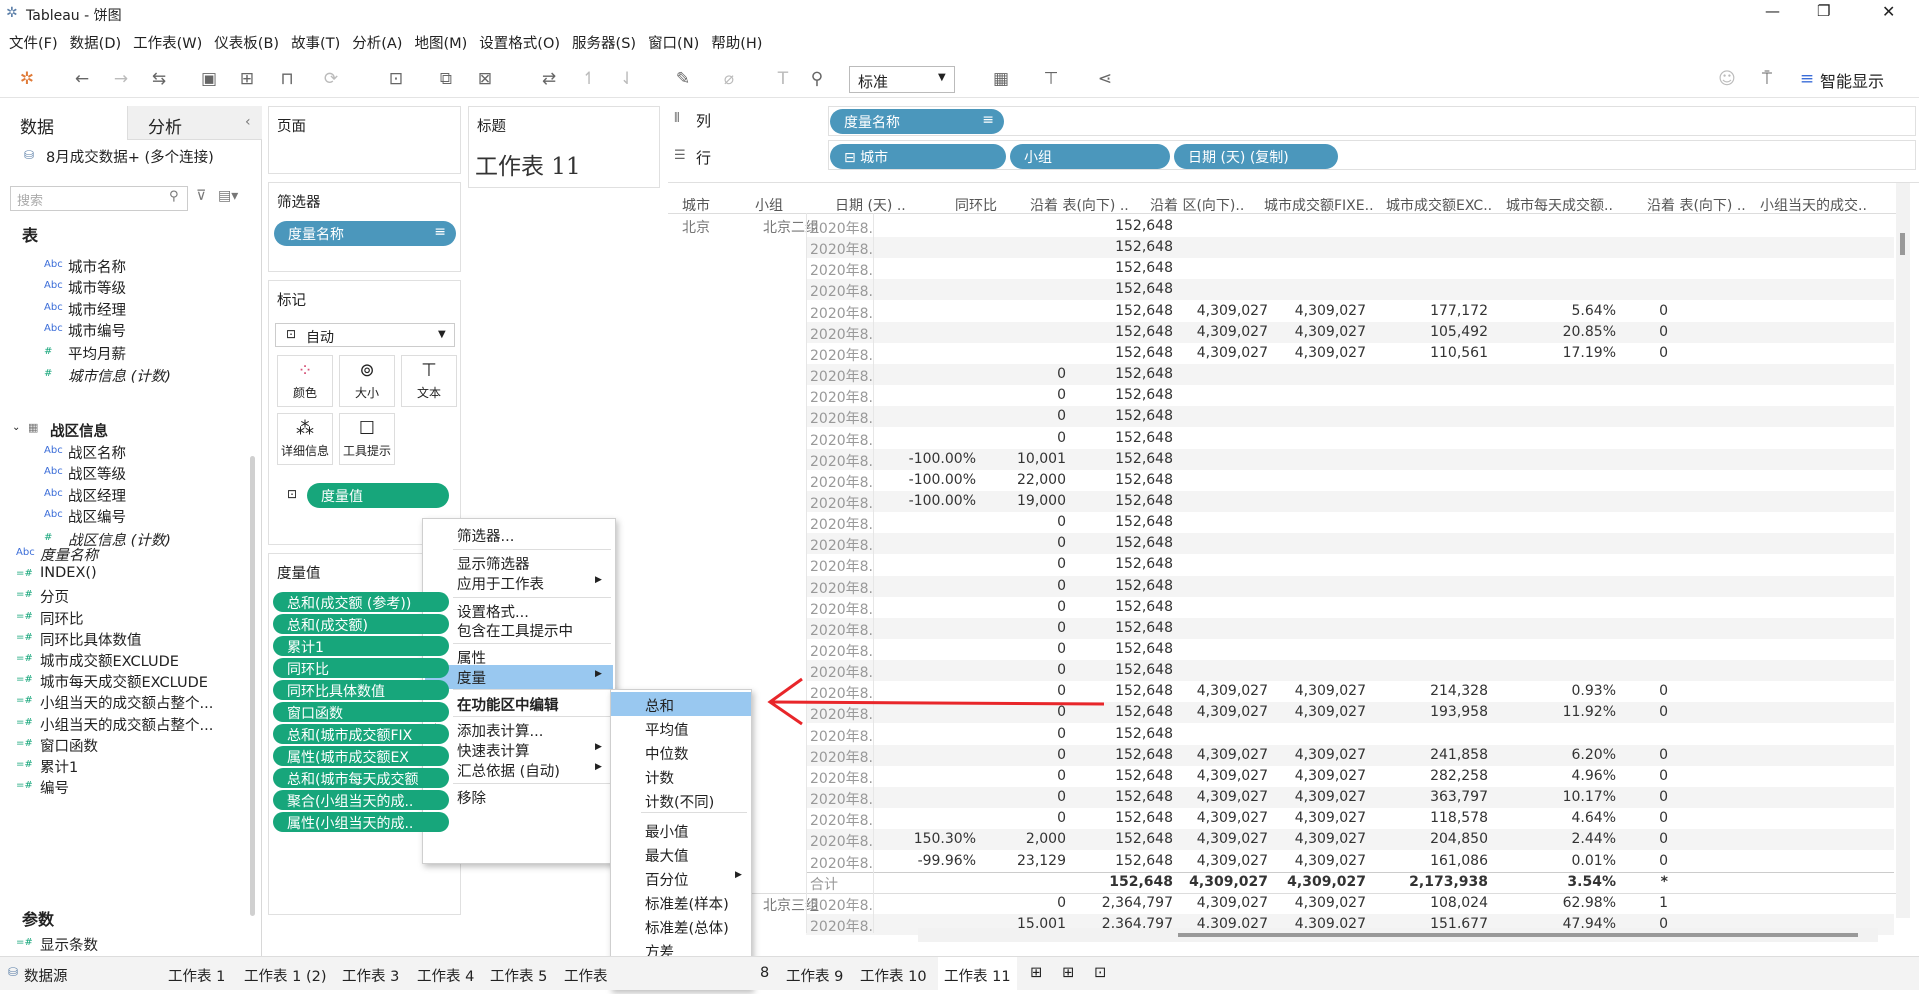 The image size is (1919, 994). I want to click on show-cards-icon: ▦, so click(1001, 79).